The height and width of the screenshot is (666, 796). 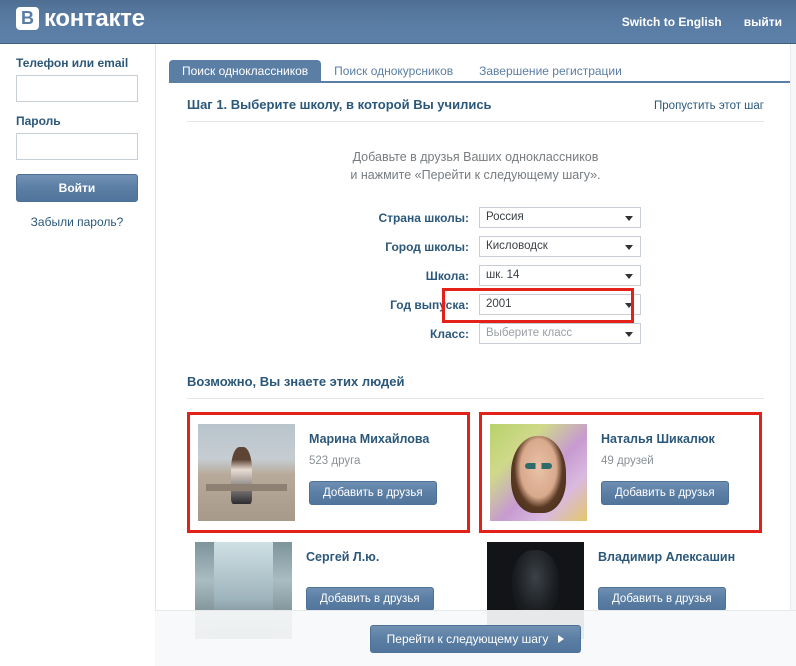 I want to click on vertical-scrollbar, so click(x=793, y=355).